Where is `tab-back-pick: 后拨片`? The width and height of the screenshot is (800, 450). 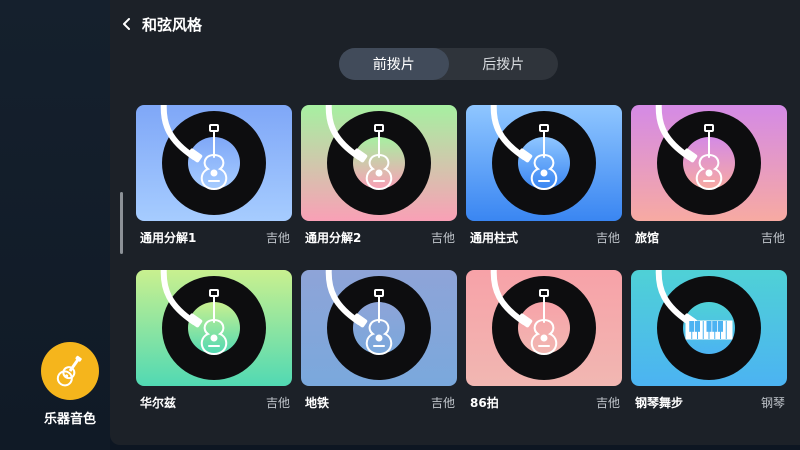 tab-back-pick: 后拨片 is located at coordinates (504, 64).